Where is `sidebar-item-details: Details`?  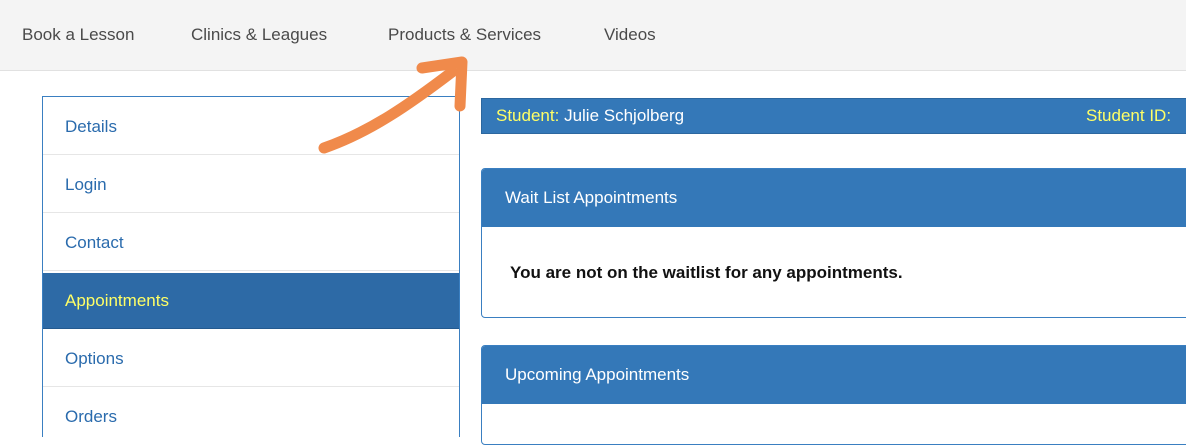 sidebar-item-details: Details is located at coordinates (251, 127).